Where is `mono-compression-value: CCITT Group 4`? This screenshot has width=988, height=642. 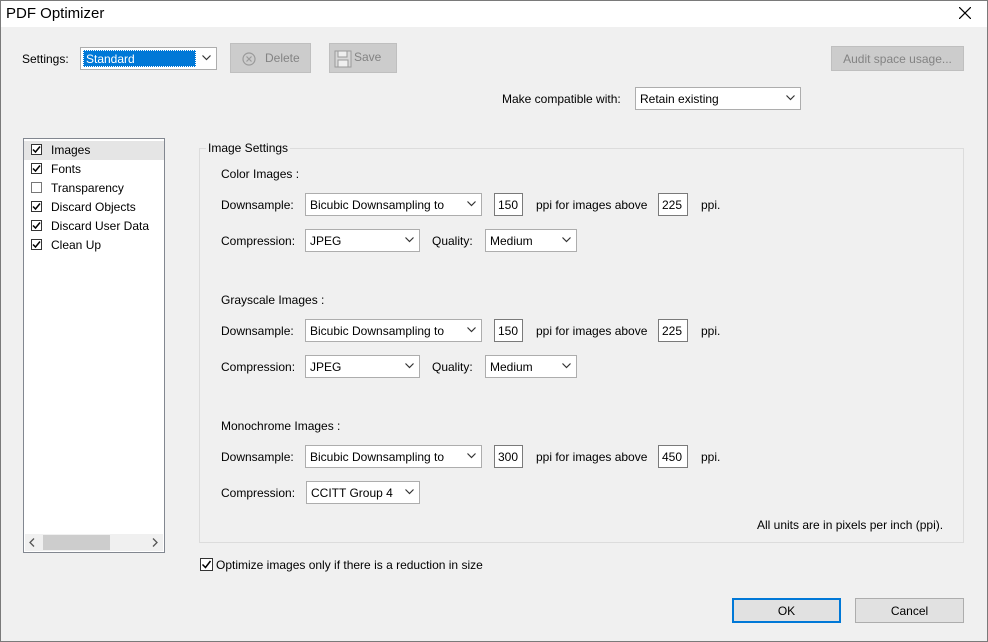 mono-compression-value: CCITT Group 4 is located at coordinates (352, 493).